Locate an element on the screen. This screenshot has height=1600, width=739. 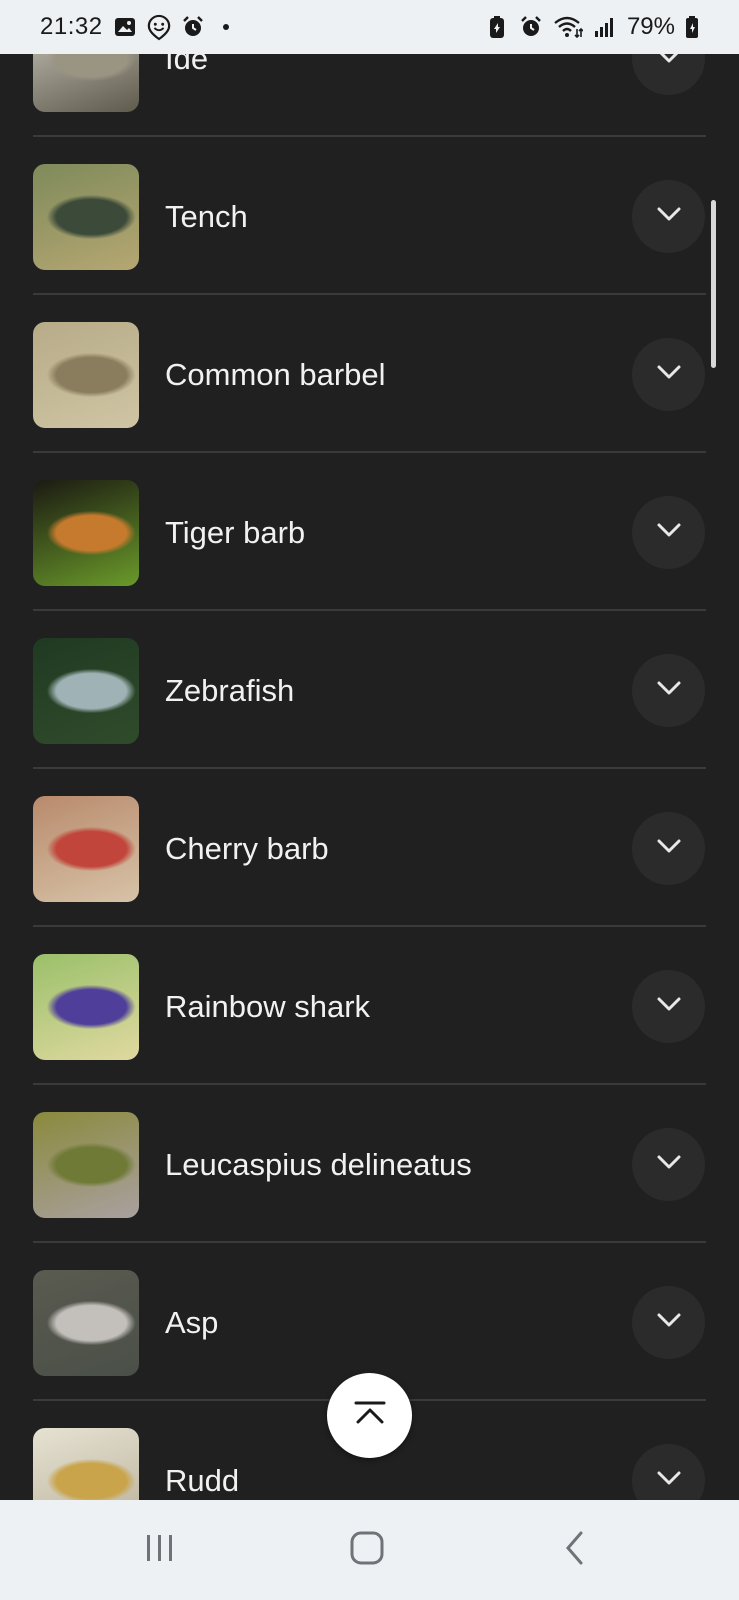
fish-name: Rainbow shark is located at coordinates (268, 1006).